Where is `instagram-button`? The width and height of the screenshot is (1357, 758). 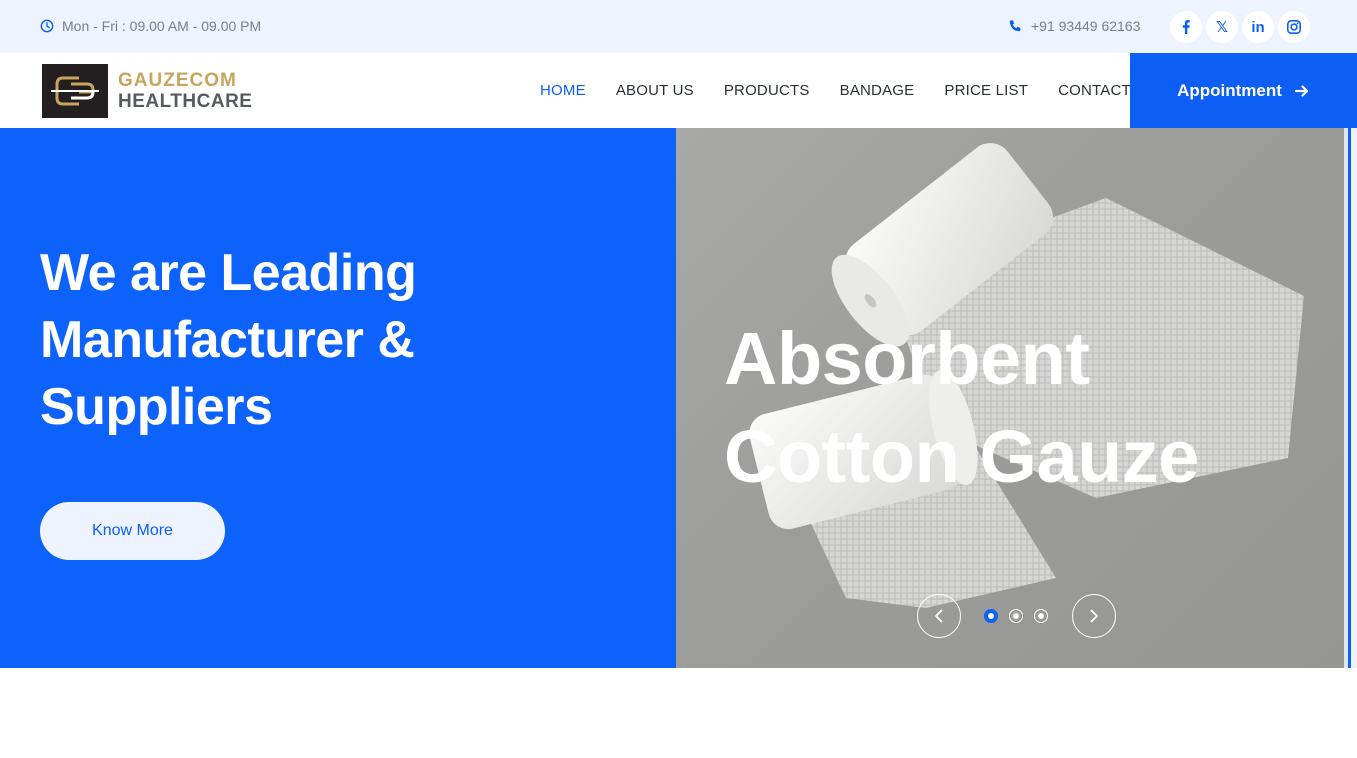 instagram-button is located at coordinates (1294, 27).